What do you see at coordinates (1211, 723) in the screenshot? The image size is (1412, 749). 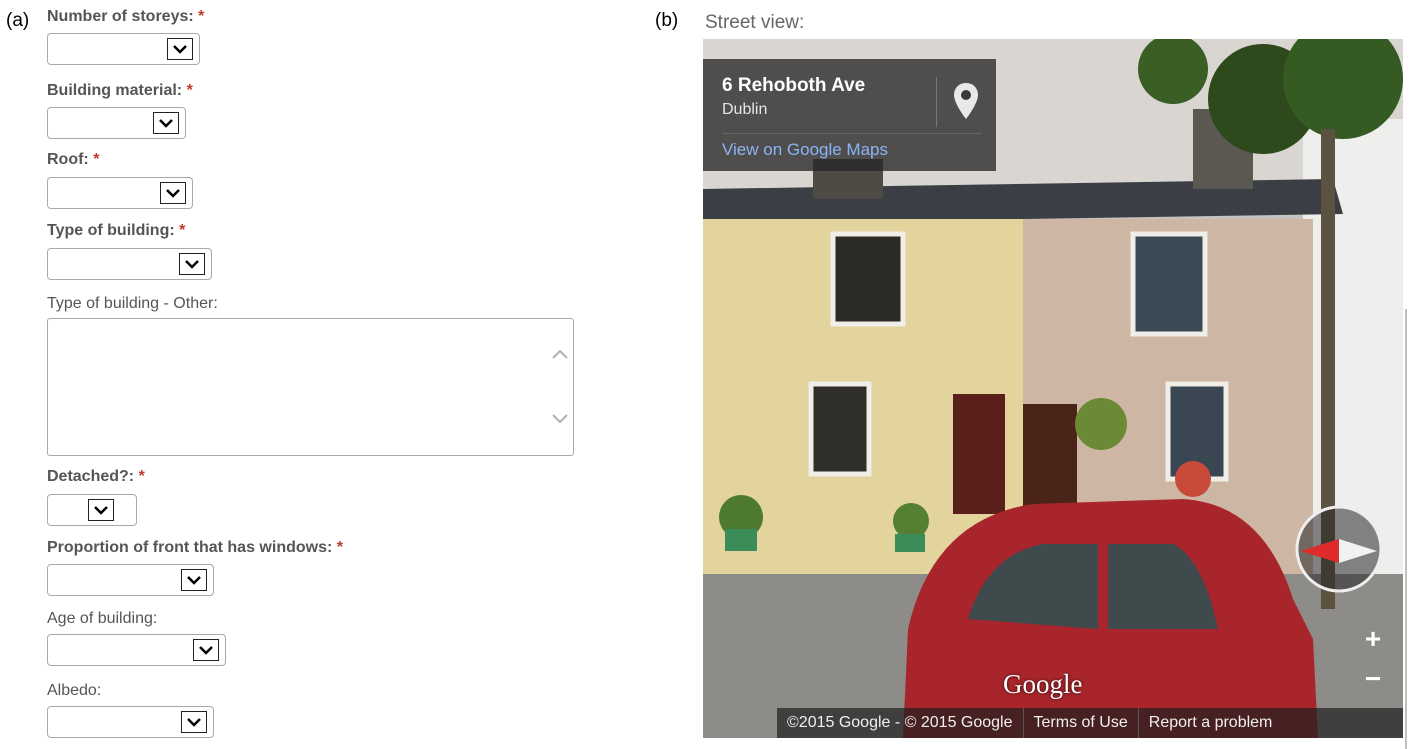 I see `report-problem-link: Report a problem` at bounding box center [1211, 723].